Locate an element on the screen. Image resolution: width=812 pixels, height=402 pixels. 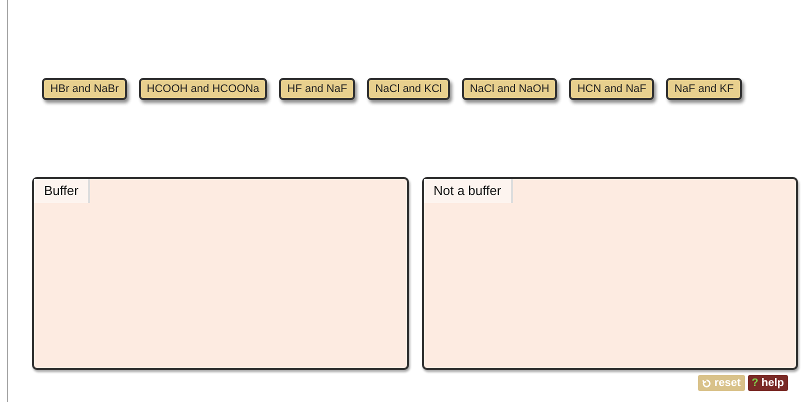
answer-tile: HF and NaF is located at coordinates (317, 89).